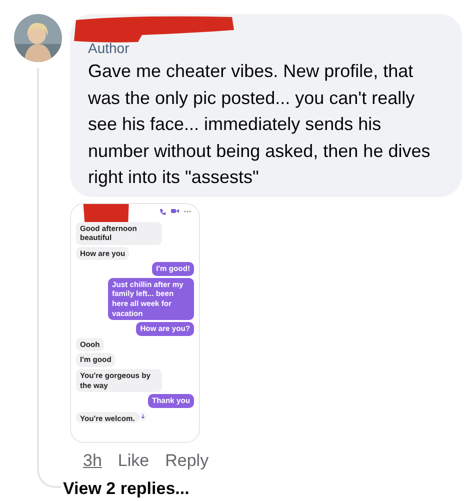 This screenshot has height=501, width=474. Describe the element at coordinates (162, 211) in the screenshot. I see `phone-icon` at that location.